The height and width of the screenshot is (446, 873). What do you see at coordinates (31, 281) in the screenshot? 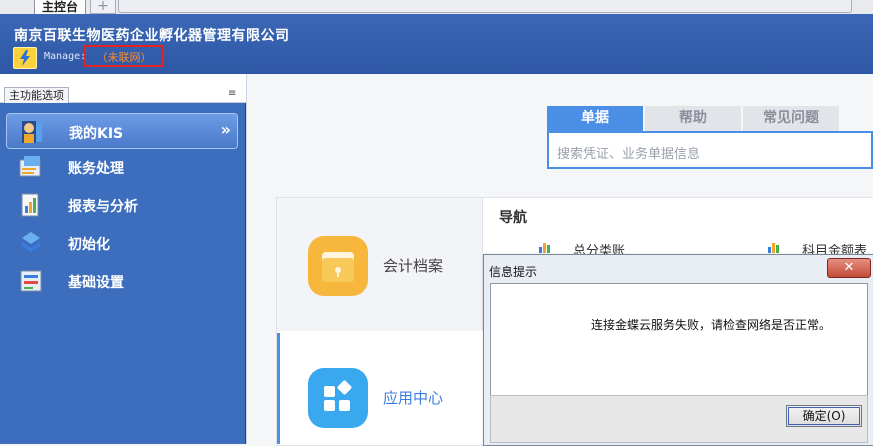
I see `settings-icon` at bounding box center [31, 281].